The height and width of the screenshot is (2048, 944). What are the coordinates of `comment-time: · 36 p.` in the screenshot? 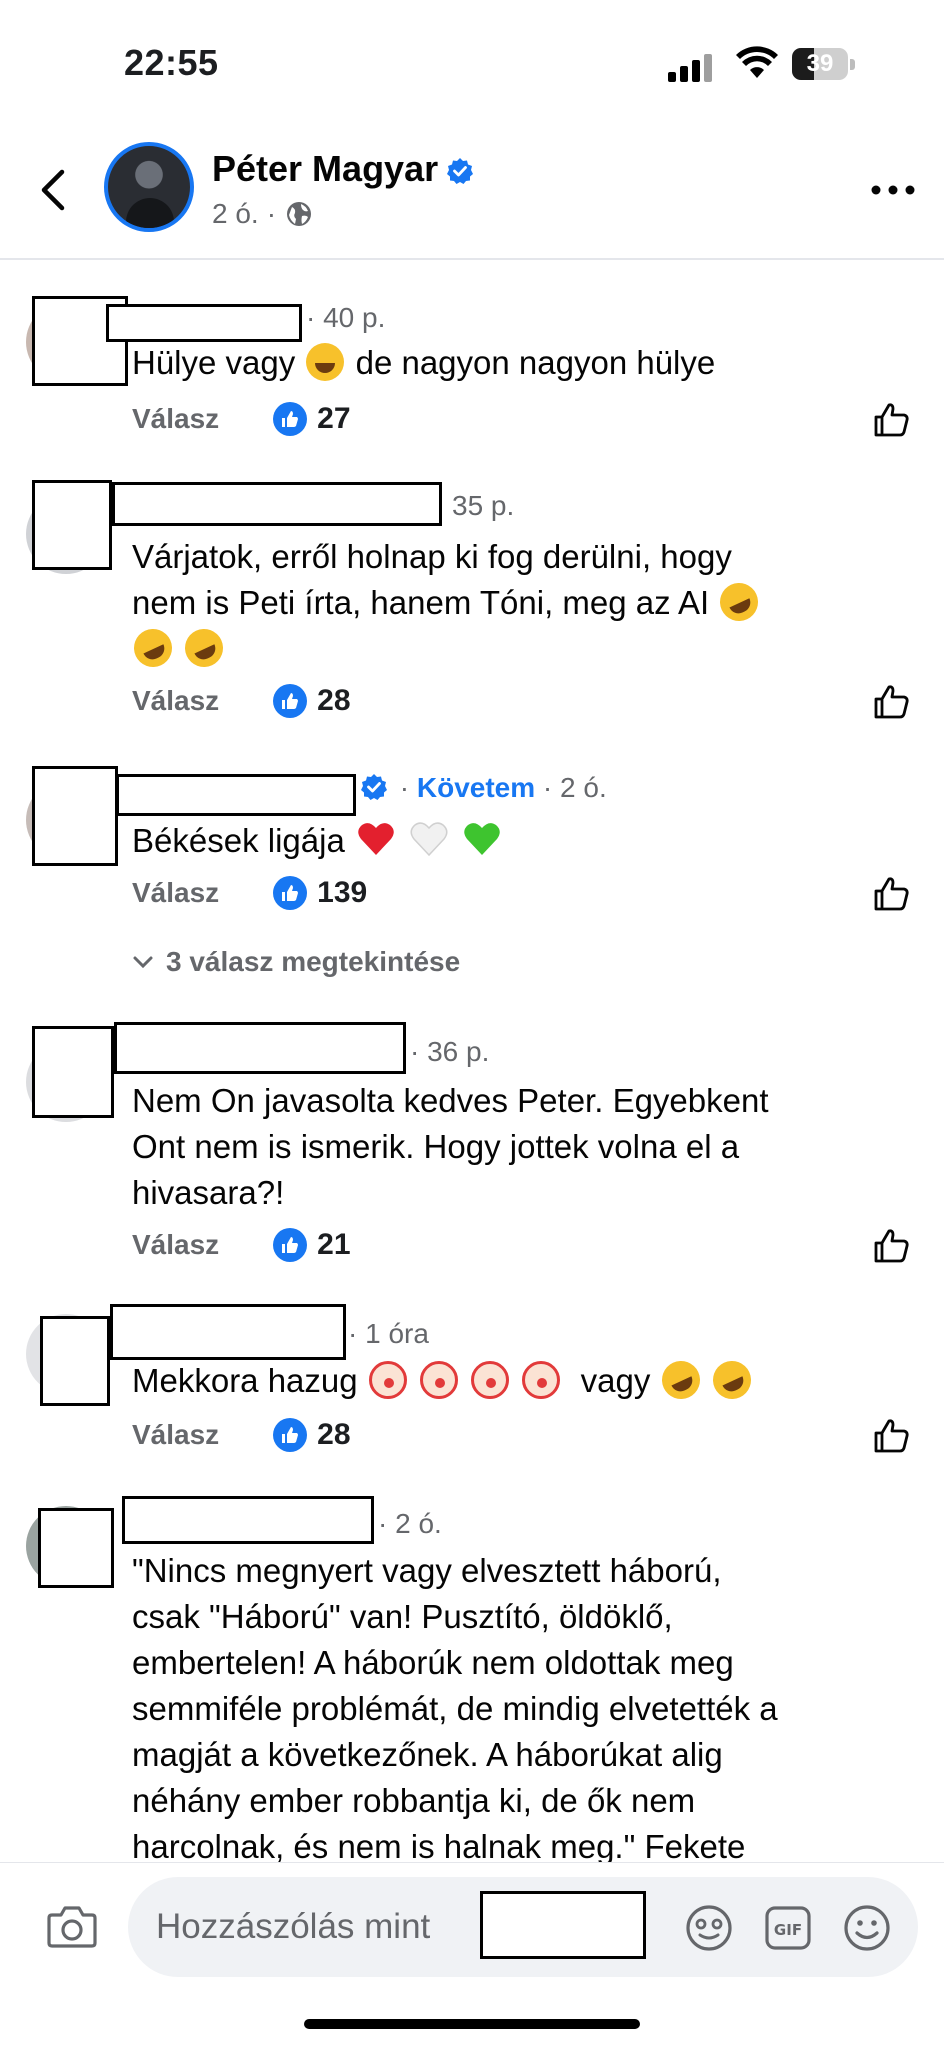 It's located at (450, 1051).